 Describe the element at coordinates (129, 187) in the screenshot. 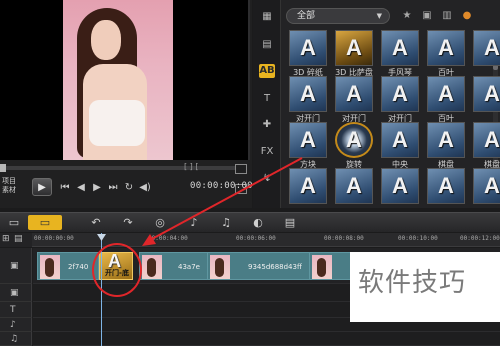

I see `repeat-icon: ↻` at that location.